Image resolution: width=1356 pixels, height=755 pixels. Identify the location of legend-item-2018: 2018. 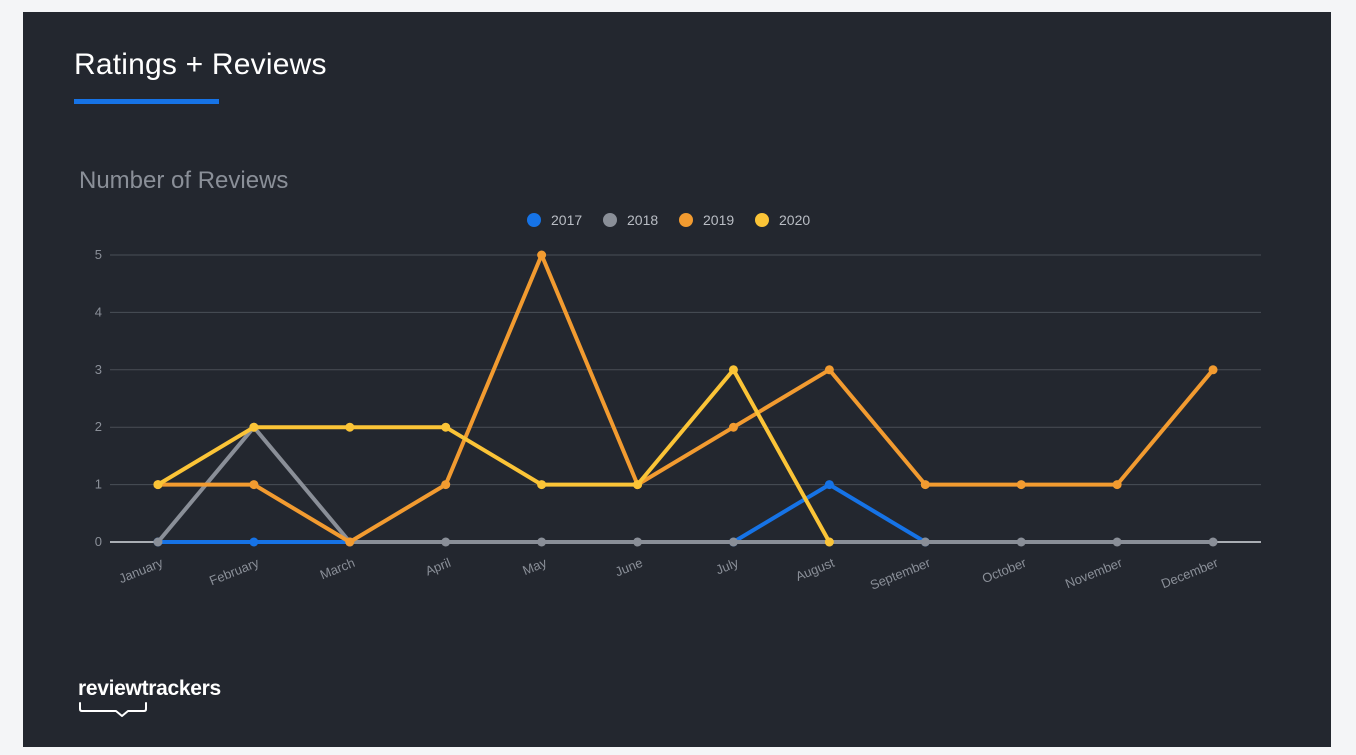
(630, 220).